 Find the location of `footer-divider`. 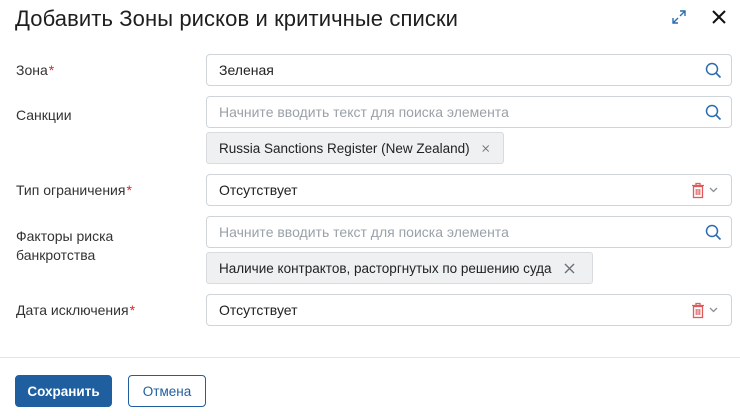

footer-divider is located at coordinates (370, 357).